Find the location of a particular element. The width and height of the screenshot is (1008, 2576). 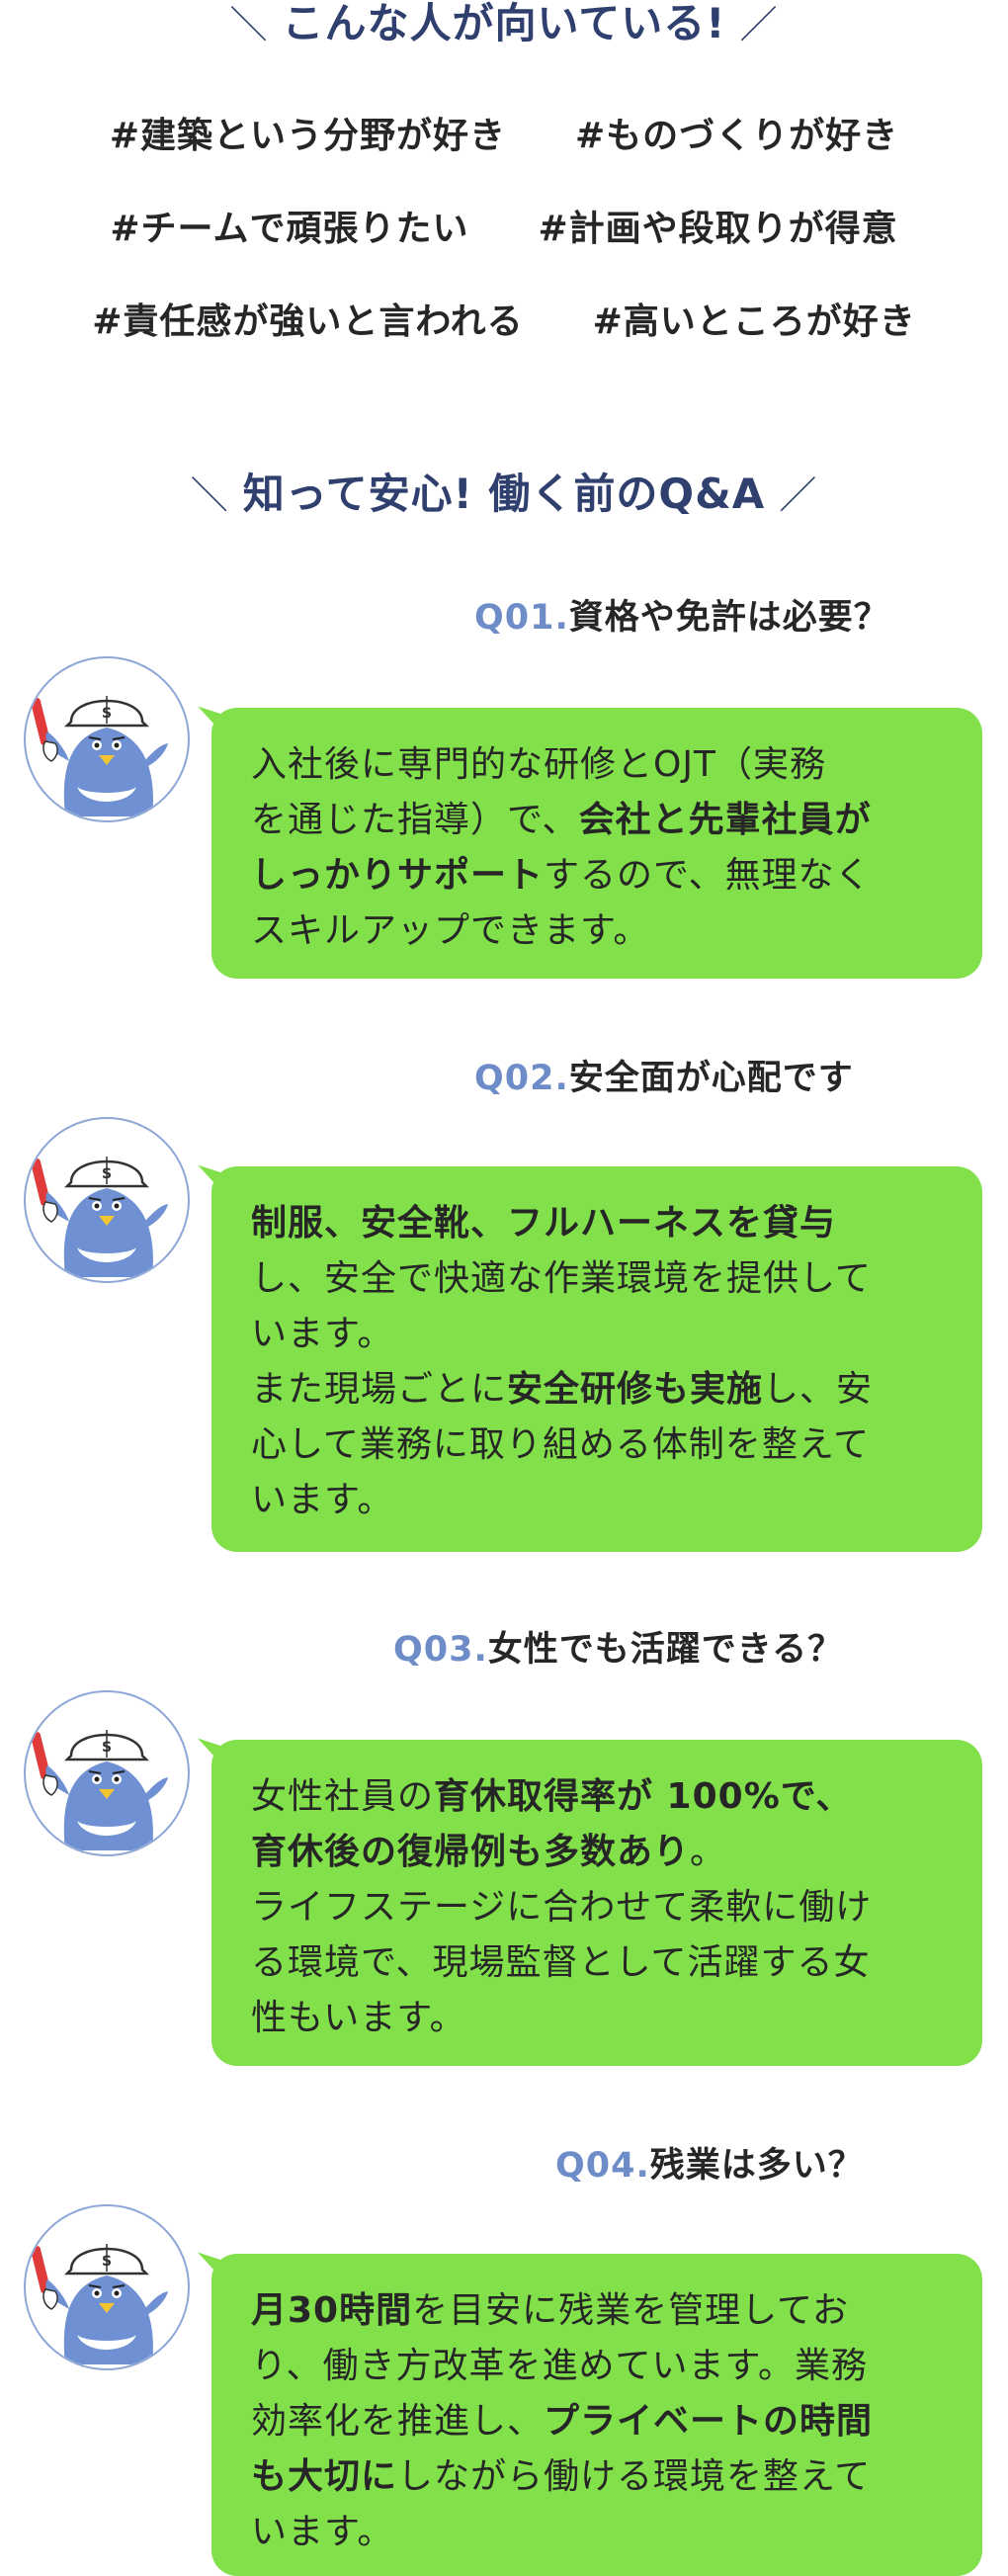

tag-row-1: #建築という分野が好き #ものづくりが好き is located at coordinates (504, 132).